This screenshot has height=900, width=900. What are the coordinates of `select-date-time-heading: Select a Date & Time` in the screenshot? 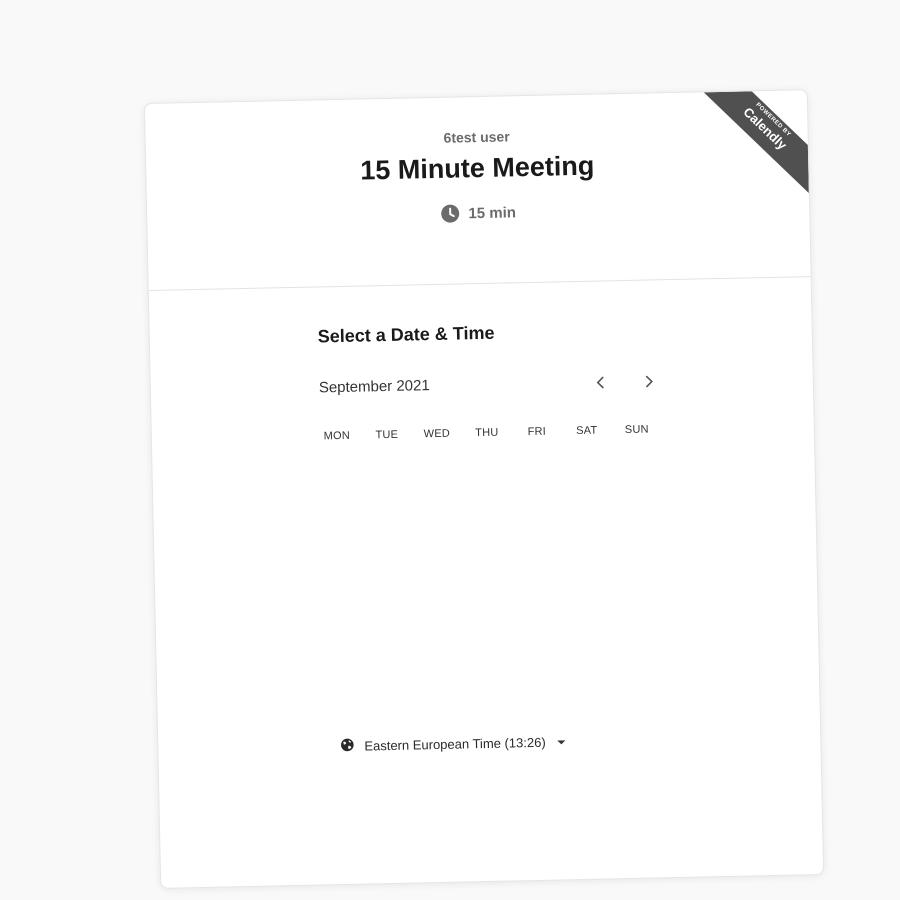 It's located at (406, 334).